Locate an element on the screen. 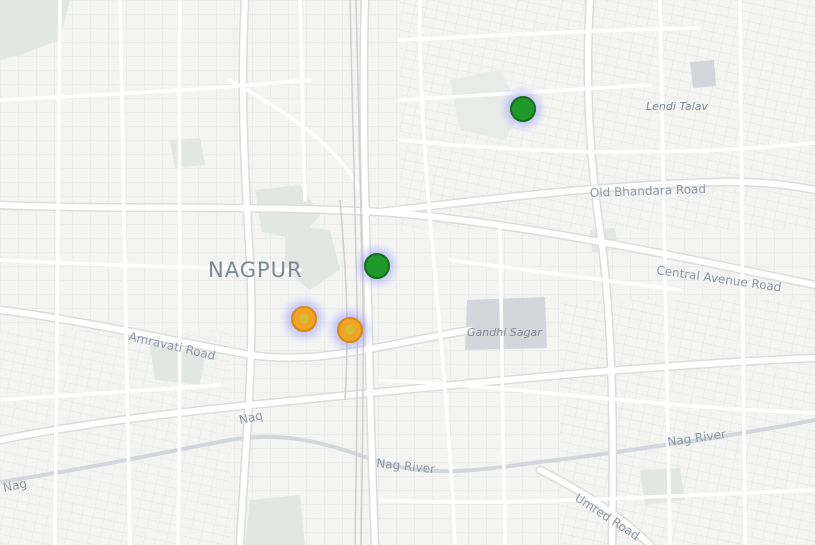  water-label-gandhi-sagar: Gandhi Sagar is located at coordinates (505, 332).